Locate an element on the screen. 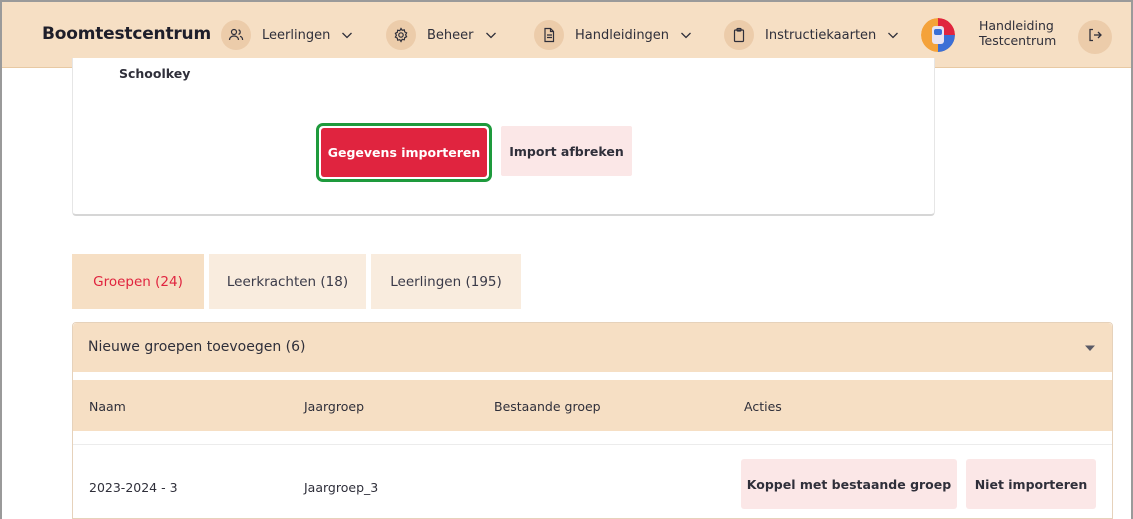  section-header: Nieuwe groepen toevoegen (6) is located at coordinates (592, 347).